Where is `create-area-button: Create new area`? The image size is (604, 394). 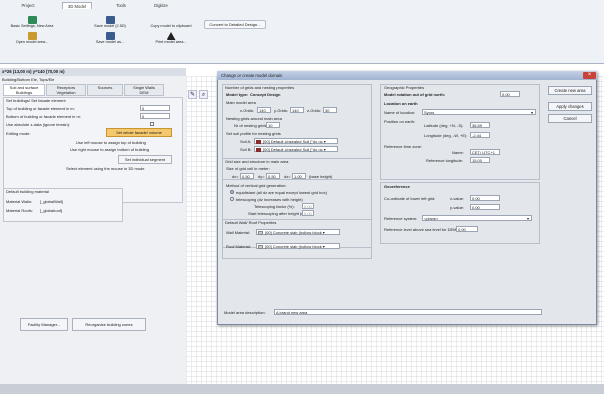 create-area-button: Create new area is located at coordinates (570, 90).